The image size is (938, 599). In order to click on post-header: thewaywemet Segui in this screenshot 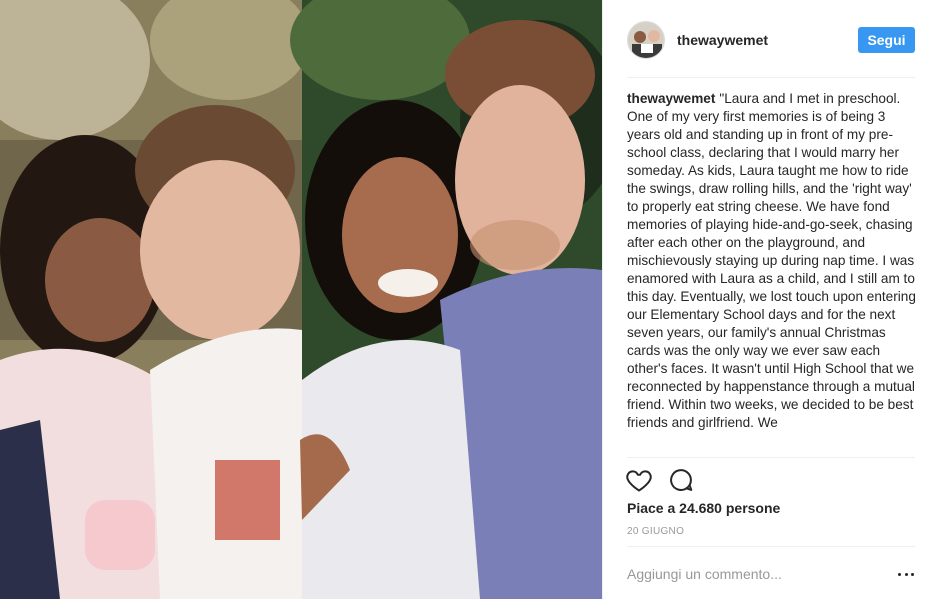, I will do `click(771, 40)`.